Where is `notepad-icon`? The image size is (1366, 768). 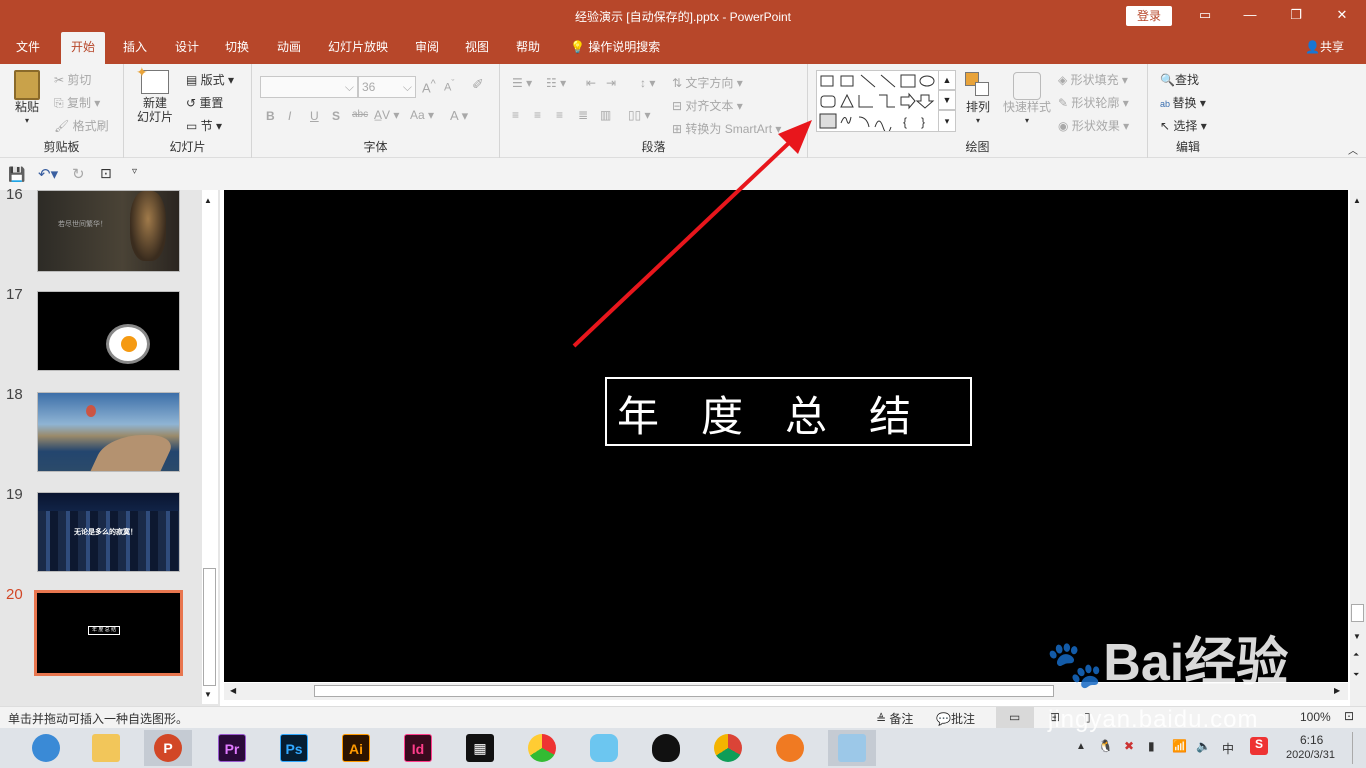
notepad-icon is located at coordinates (852, 748).